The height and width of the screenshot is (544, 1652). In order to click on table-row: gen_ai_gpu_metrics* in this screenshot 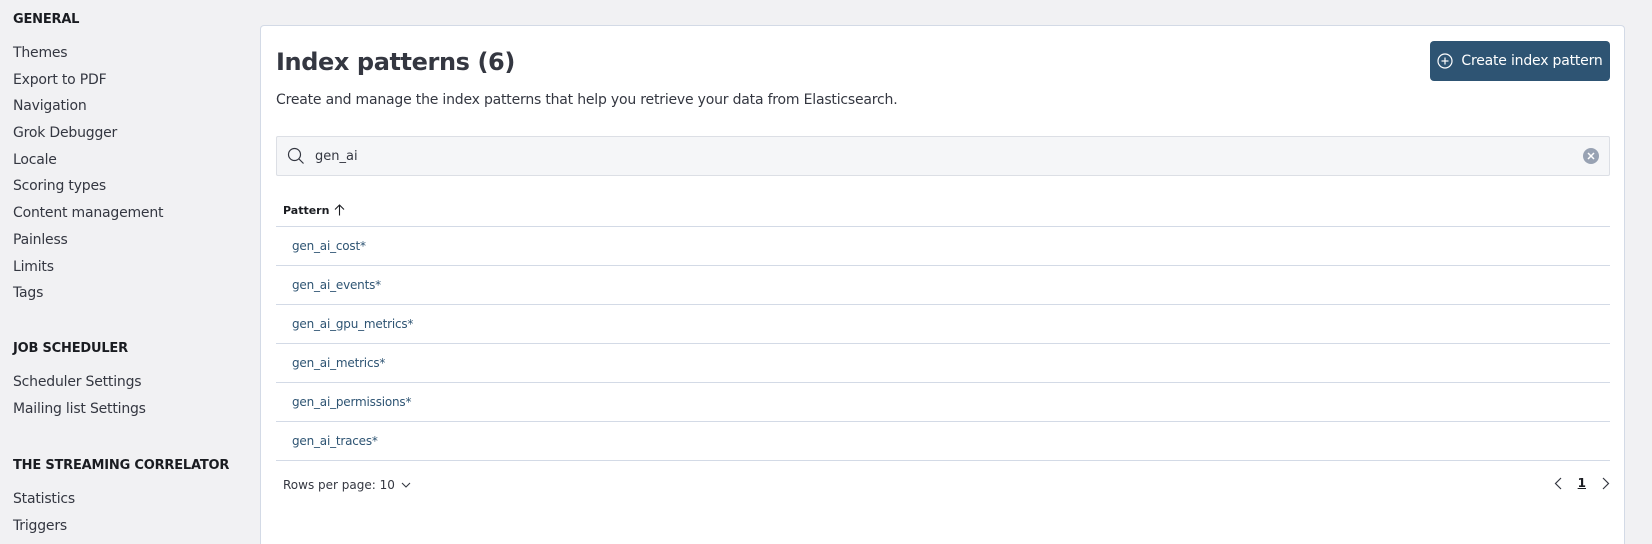, I will do `click(943, 324)`.